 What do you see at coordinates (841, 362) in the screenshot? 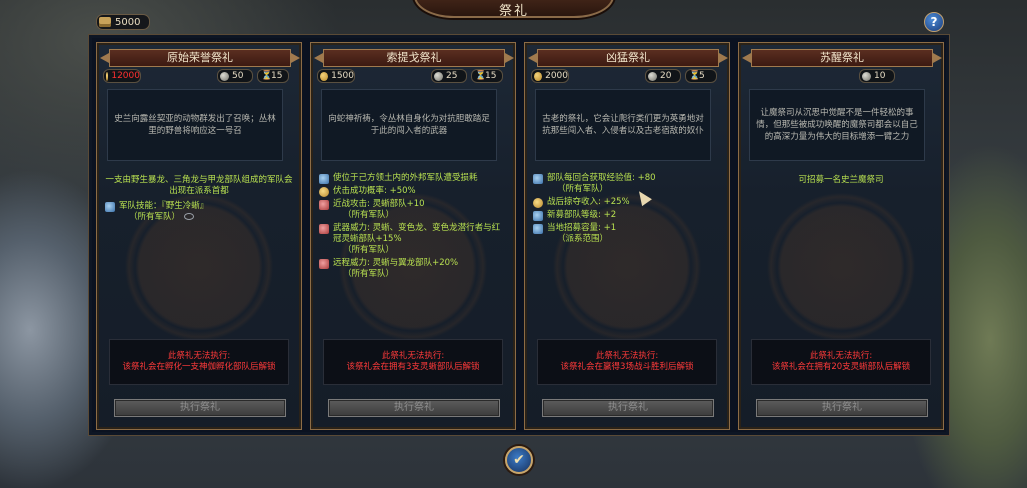
I see `rite-lock-warning: 此祭礼无法执行: 该祭礼会在拥有20支灵蜥部队后解锁` at bounding box center [841, 362].